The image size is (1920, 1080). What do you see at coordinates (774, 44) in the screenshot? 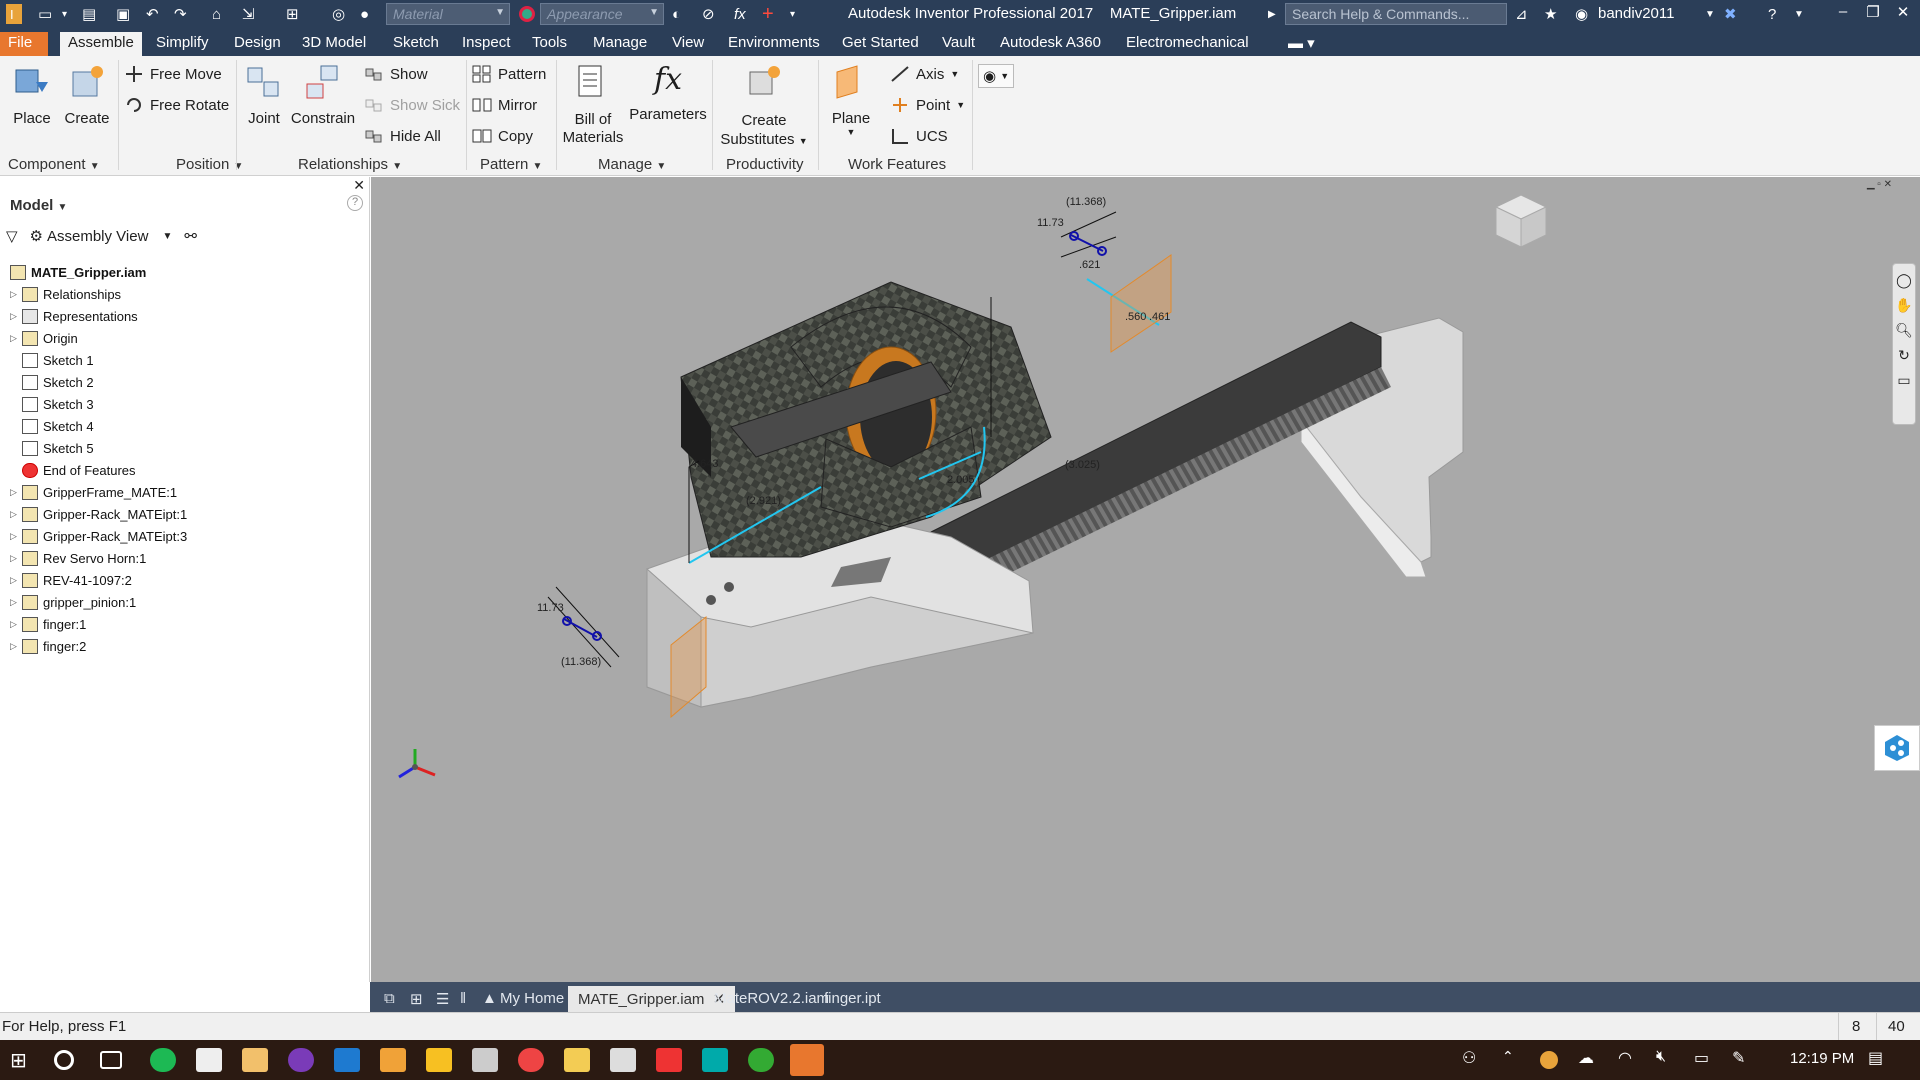
I see `tab-environments: Environments` at bounding box center [774, 44].